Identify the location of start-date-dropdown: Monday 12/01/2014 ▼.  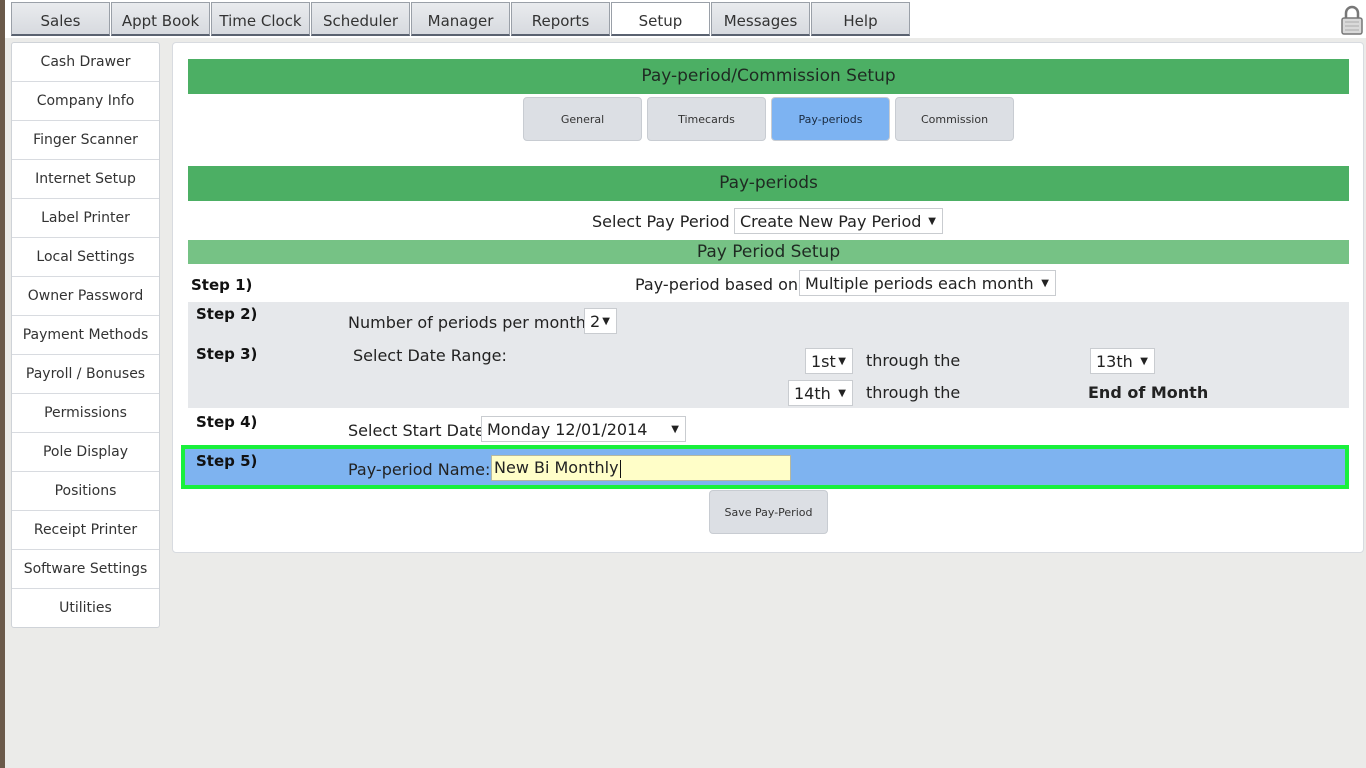
(583, 429).